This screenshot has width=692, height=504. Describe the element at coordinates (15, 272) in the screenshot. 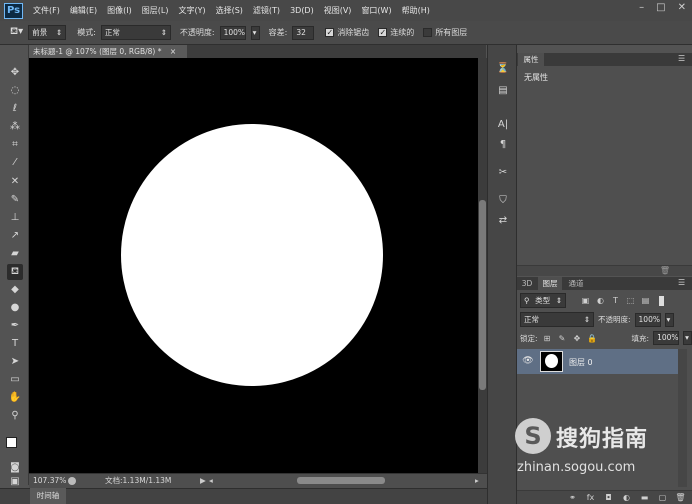

I see `paint-bucket-tool-icon: ⛾` at that location.